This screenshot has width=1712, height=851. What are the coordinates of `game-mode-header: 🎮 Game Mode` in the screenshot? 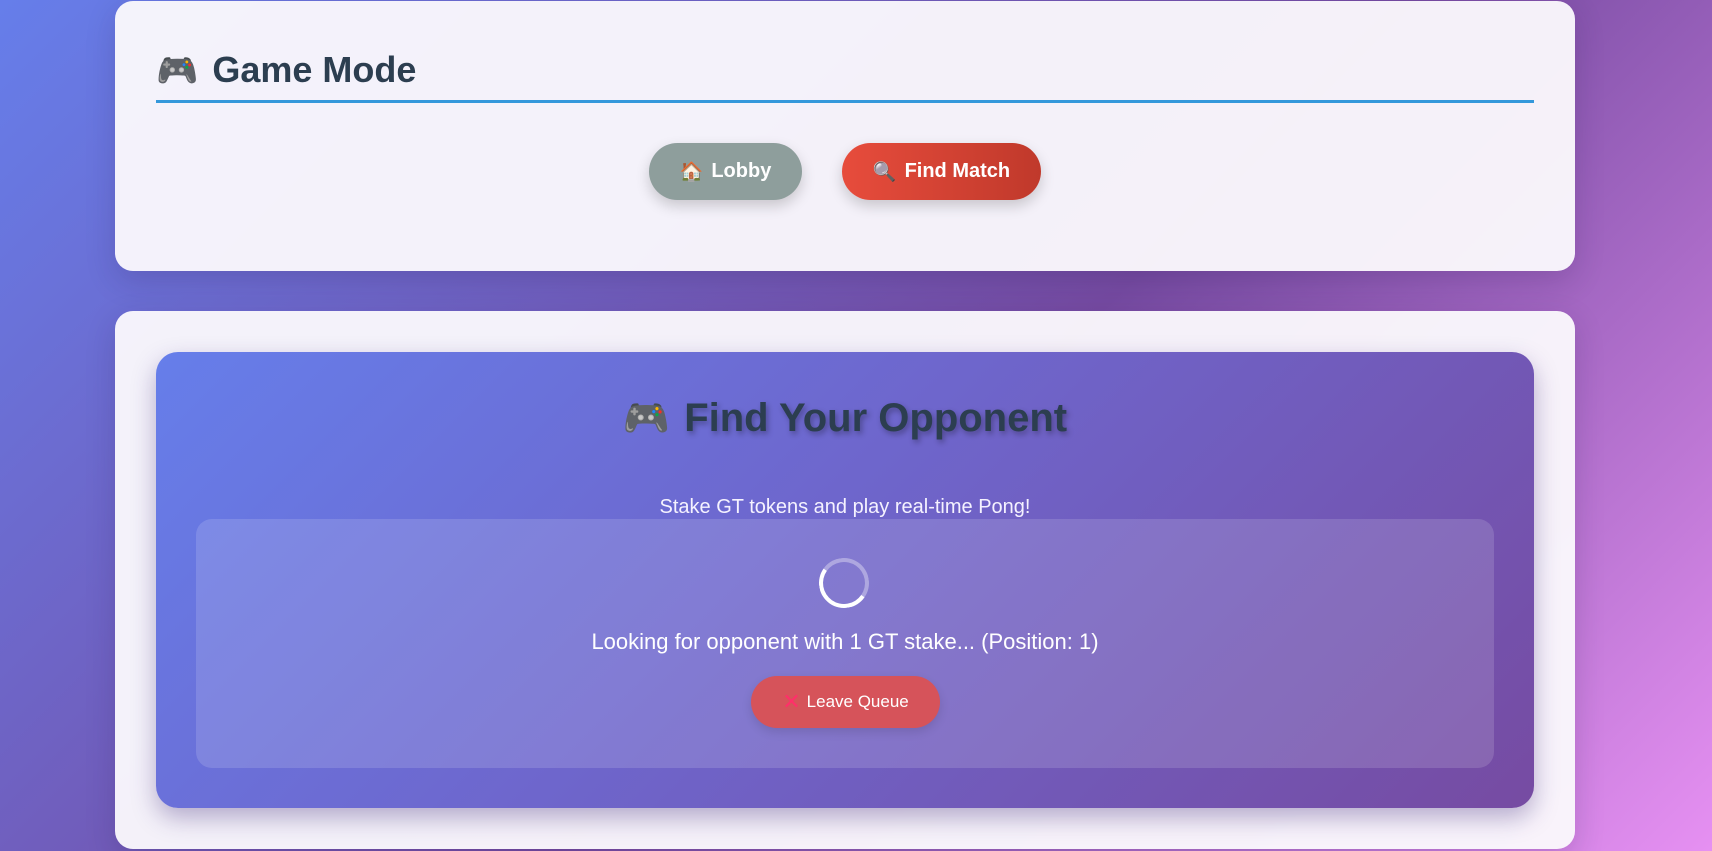 It's located at (845, 72).